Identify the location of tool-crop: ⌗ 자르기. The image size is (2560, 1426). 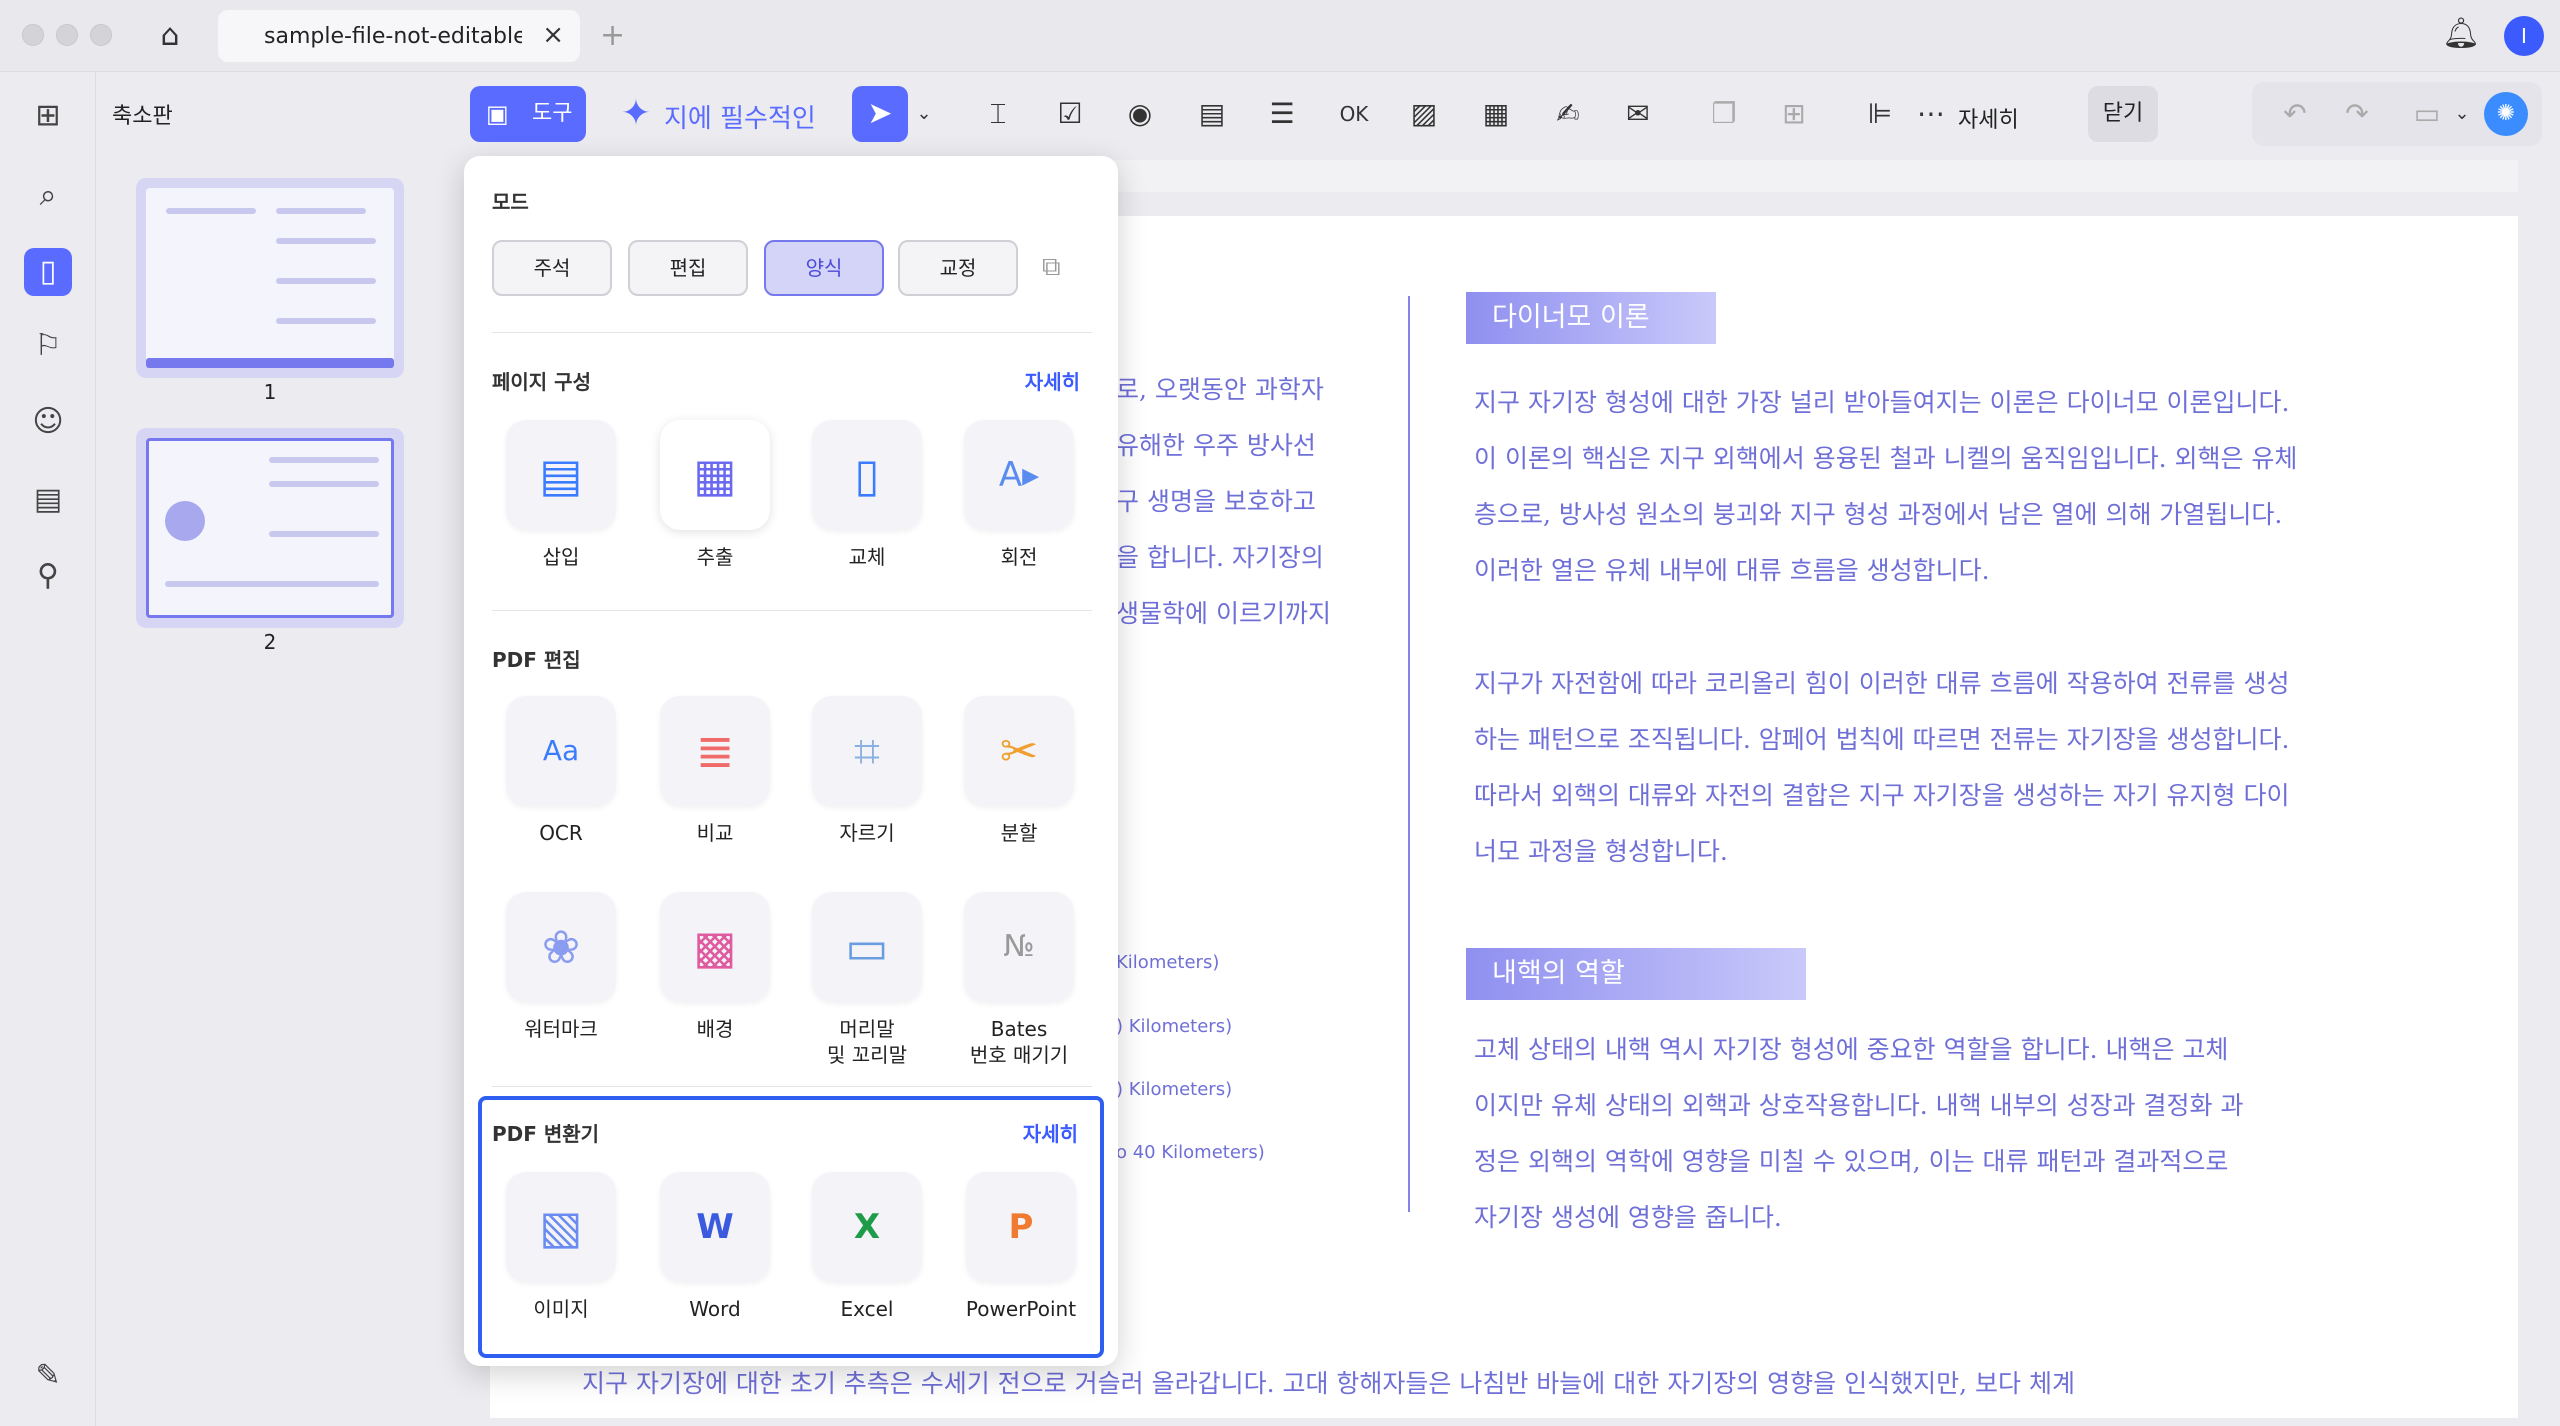
(867, 771).